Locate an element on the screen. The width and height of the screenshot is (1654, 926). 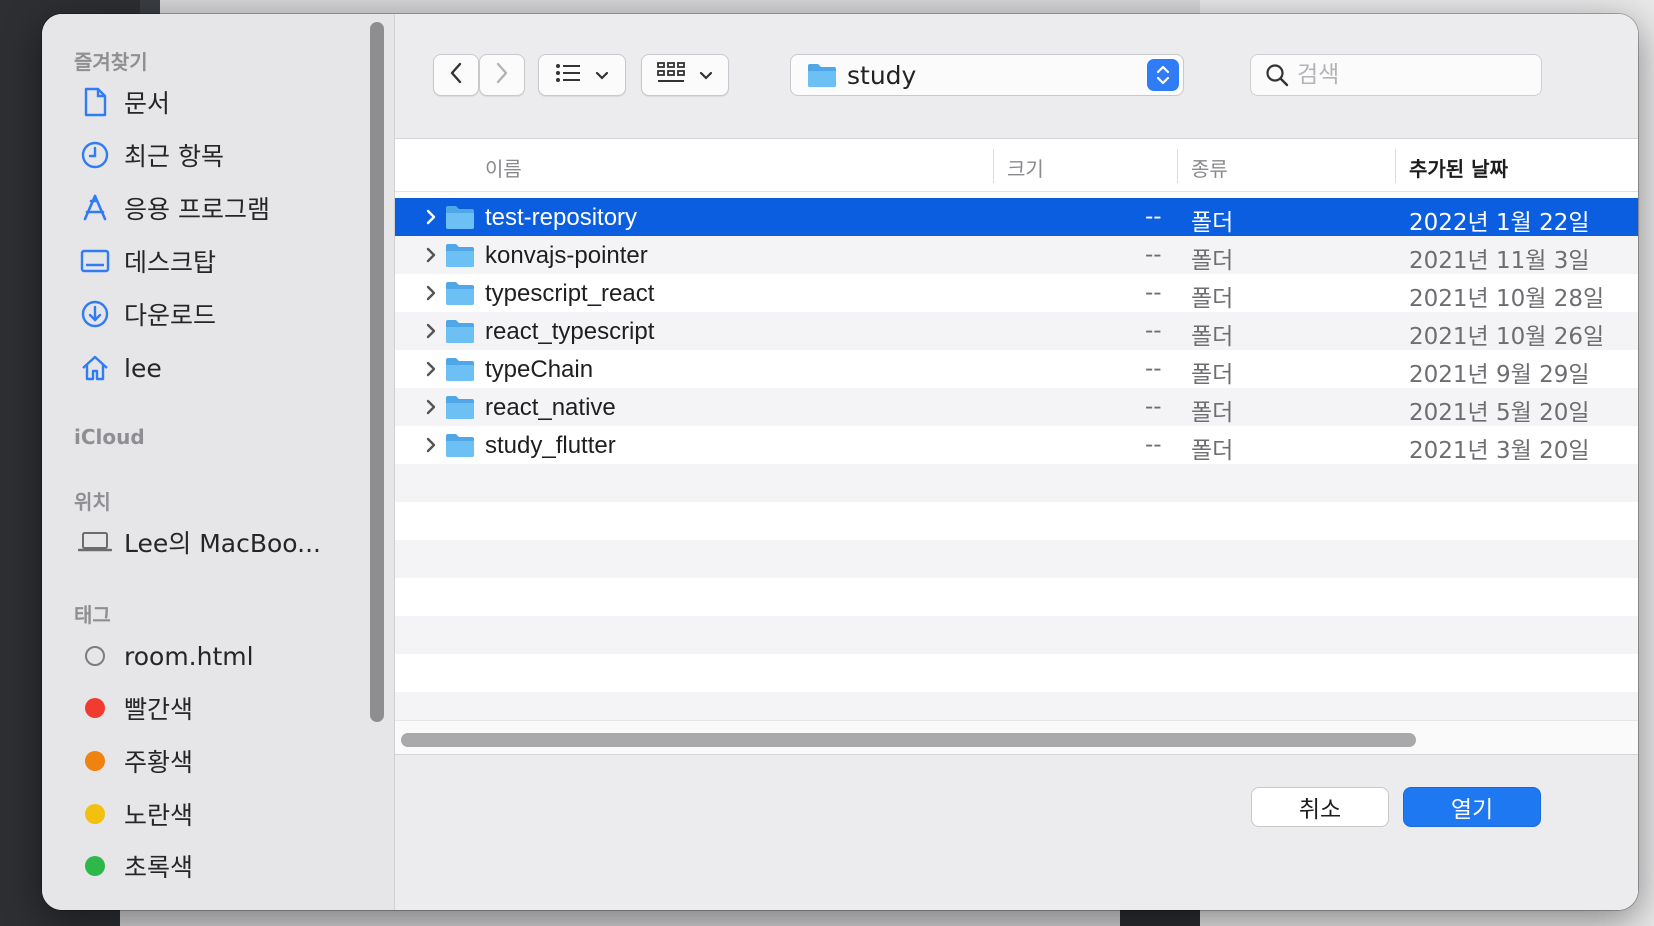
column-header: 이름 크기 종류 추가된 날짜 is located at coordinates (1016, 165).